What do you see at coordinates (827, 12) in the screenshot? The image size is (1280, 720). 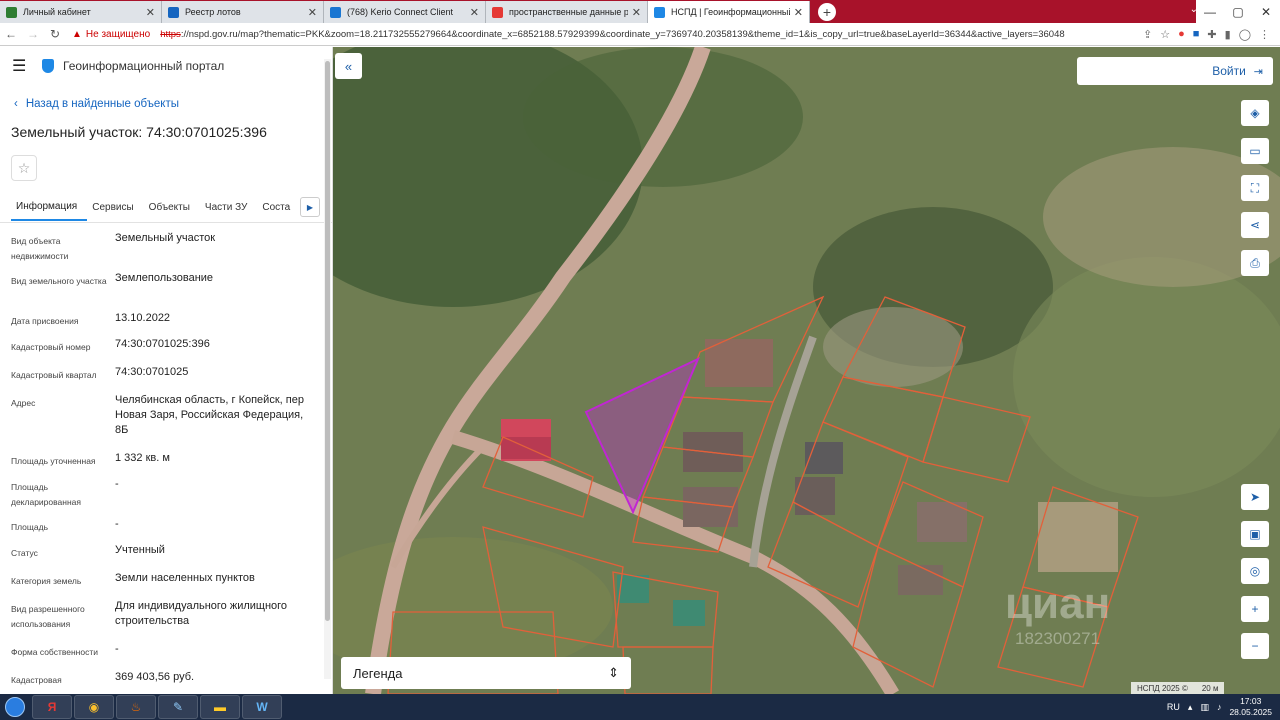 I see `new-tab-button: +` at bounding box center [827, 12].